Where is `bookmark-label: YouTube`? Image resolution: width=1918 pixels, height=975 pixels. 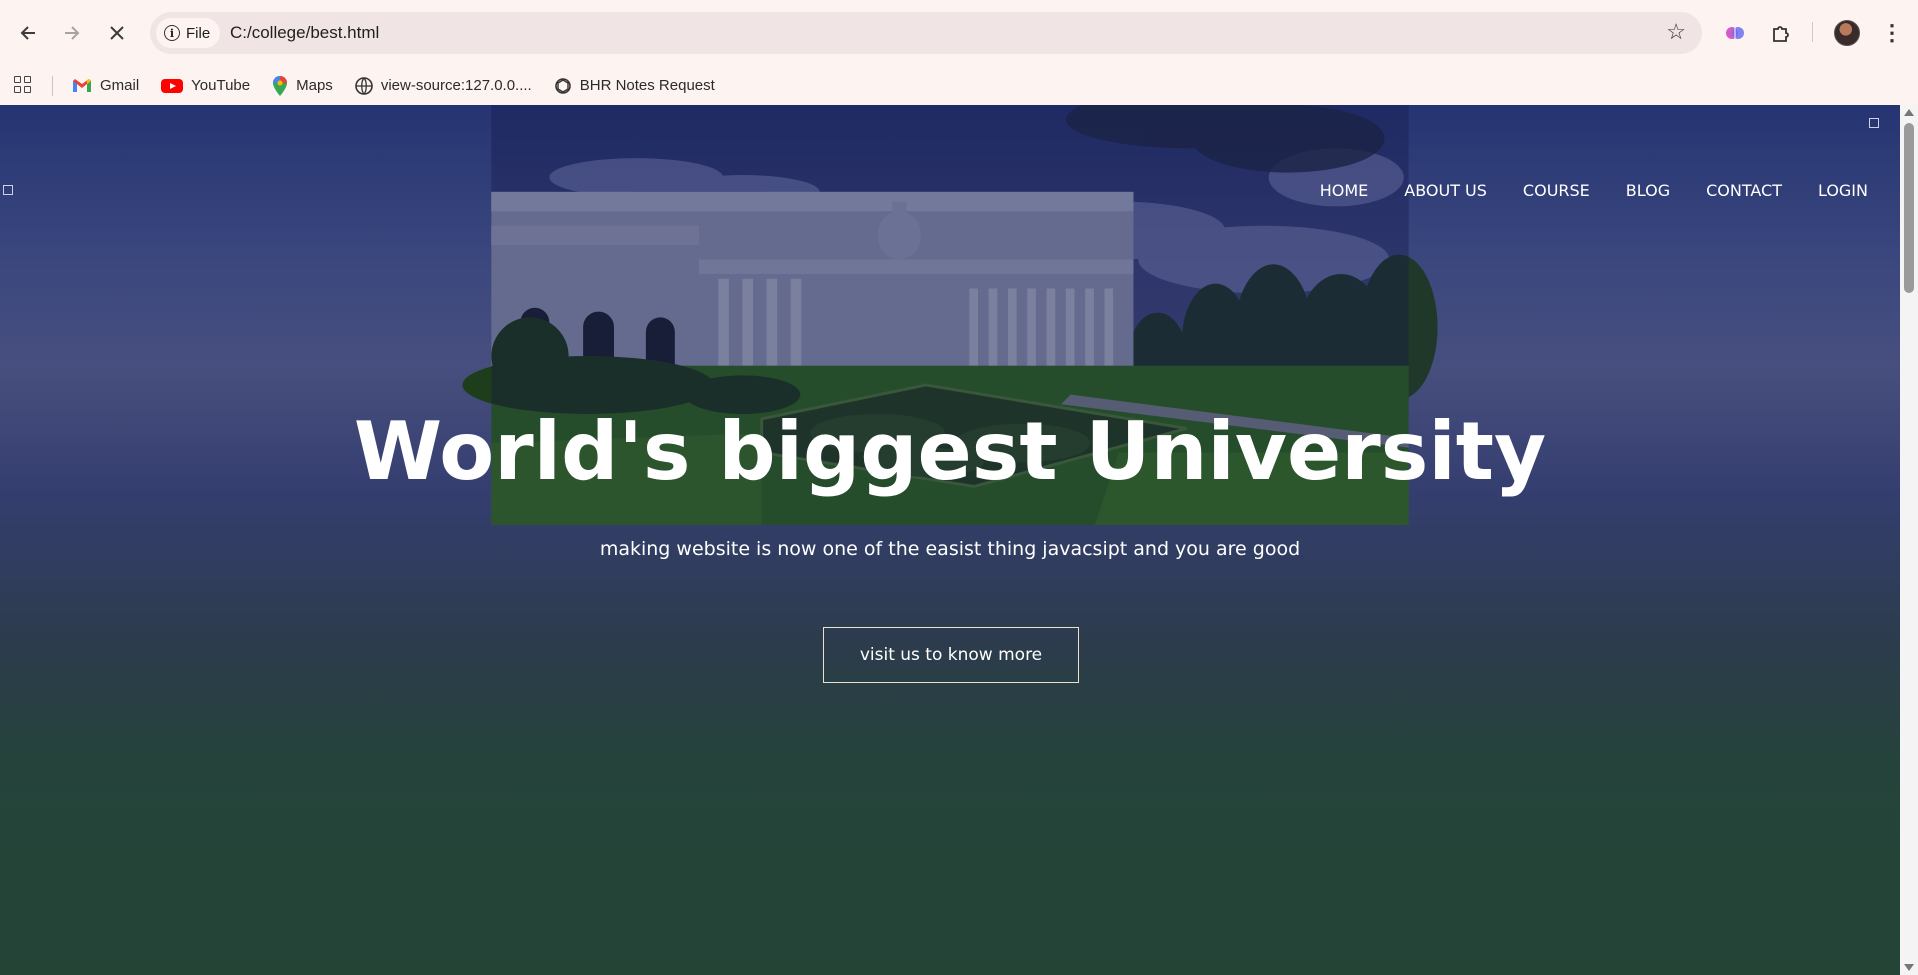
bookmark-label: YouTube is located at coordinates (221, 85).